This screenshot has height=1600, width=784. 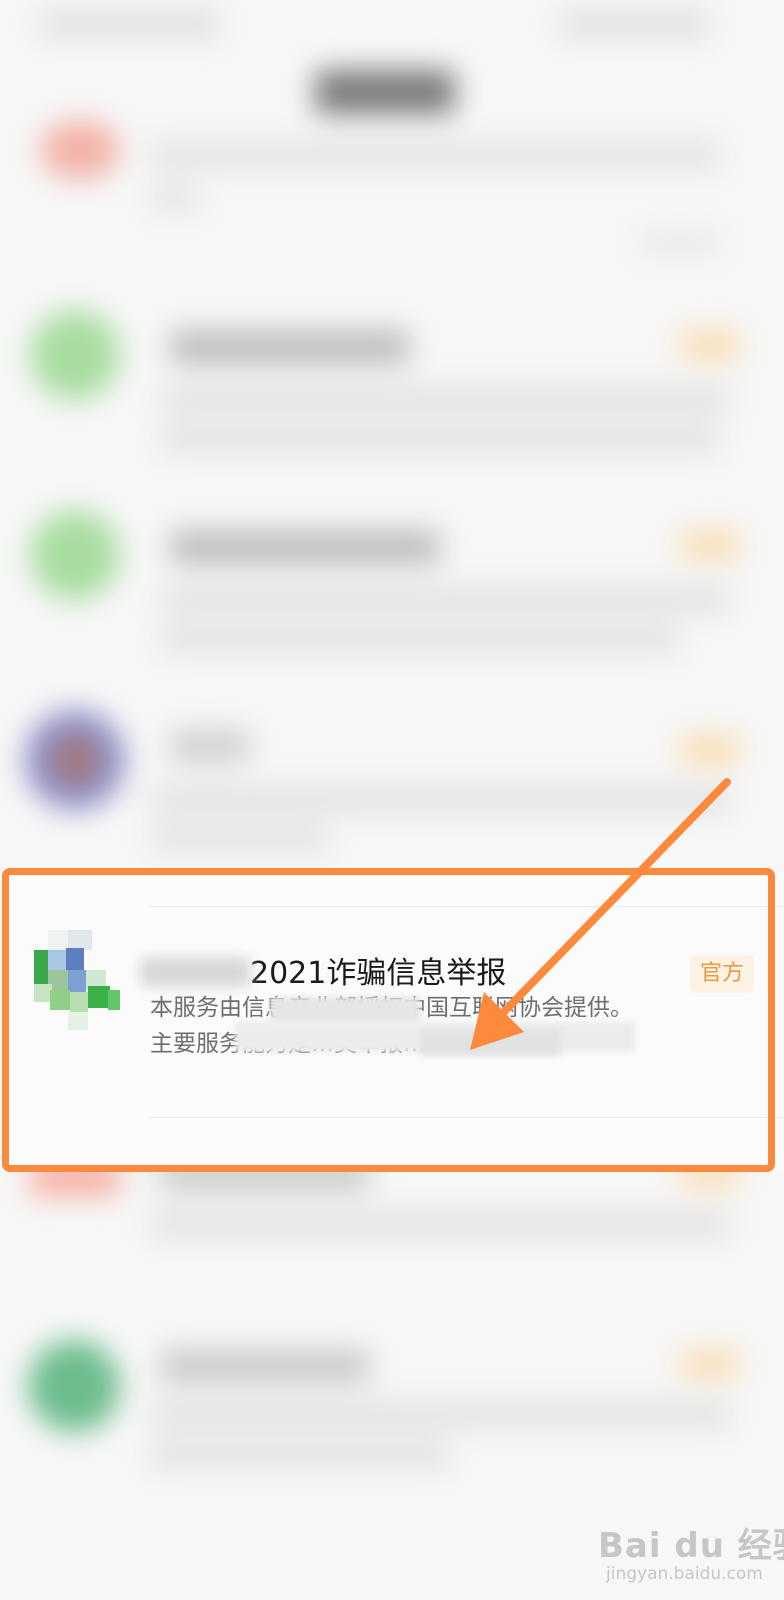 What do you see at coordinates (684, 1574) in the screenshot?
I see `watermark-url: jingyan.baidu.com` at bounding box center [684, 1574].